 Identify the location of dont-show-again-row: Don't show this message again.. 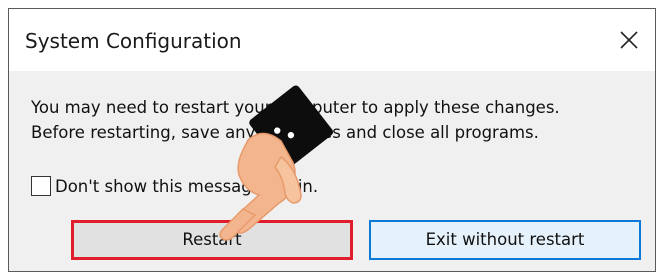
(174, 186).